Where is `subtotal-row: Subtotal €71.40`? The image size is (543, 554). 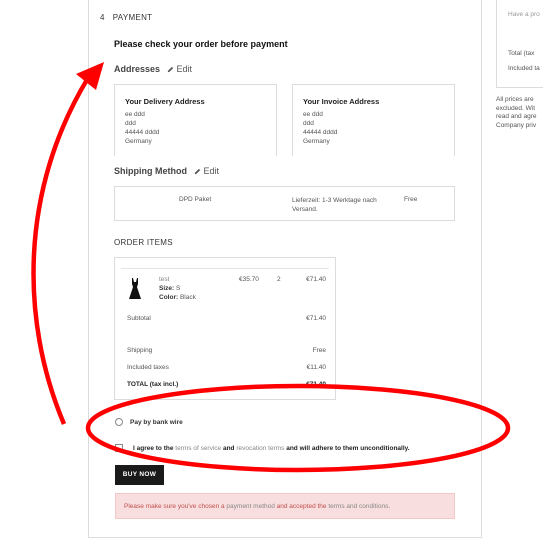
subtotal-row: Subtotal €71.40 is located at coordinates (226, 318).